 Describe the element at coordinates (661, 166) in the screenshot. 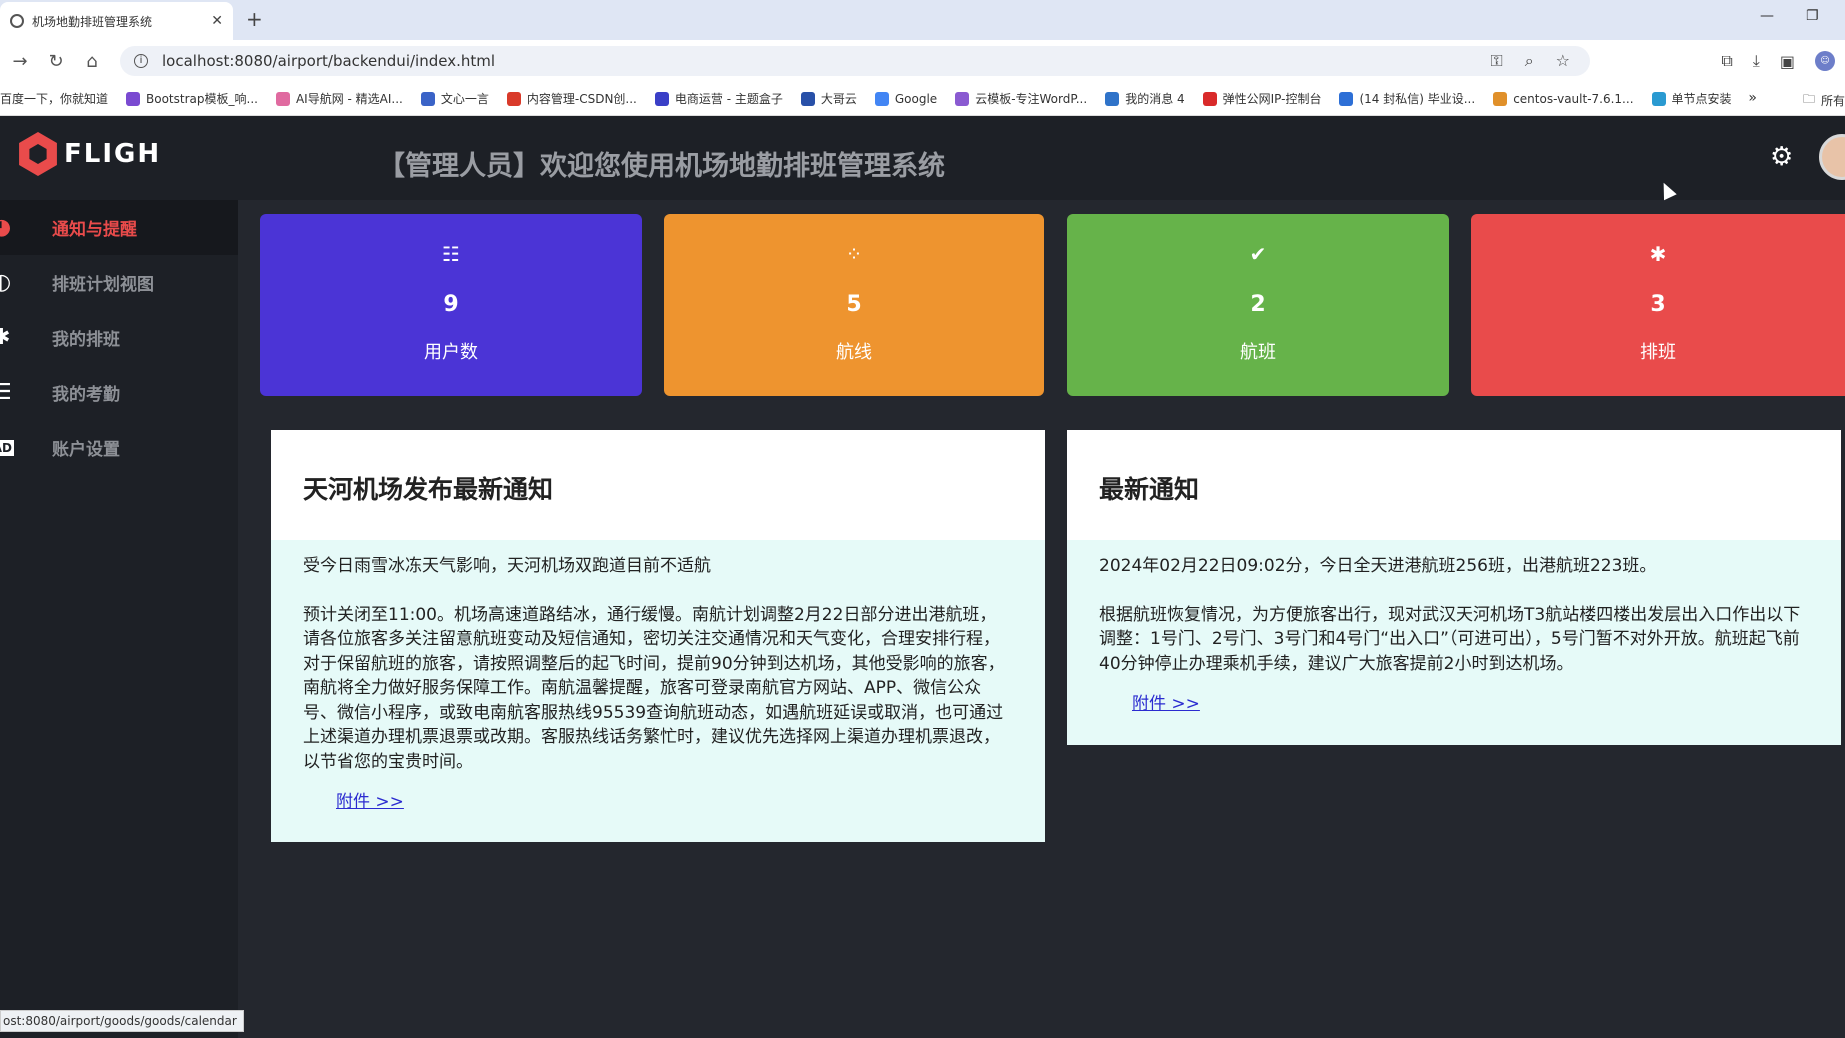

I see `page-title: 【管理人员】欢迎您使用机场地勤排班管理系统` at that location.